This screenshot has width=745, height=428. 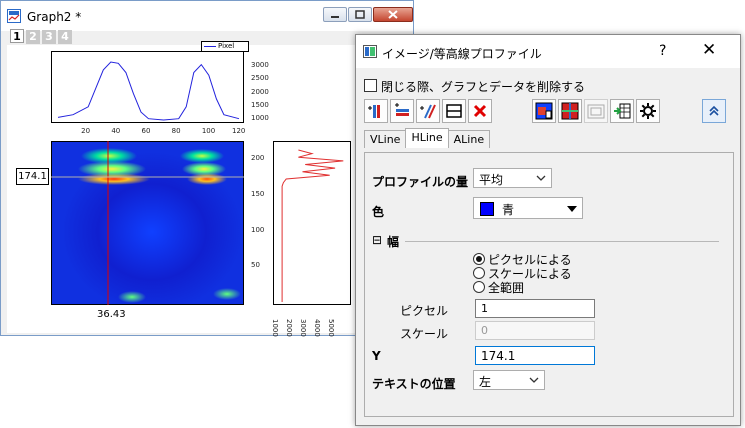 I want to click on top-x-tick-label: 60, so click(x=146, y=131).